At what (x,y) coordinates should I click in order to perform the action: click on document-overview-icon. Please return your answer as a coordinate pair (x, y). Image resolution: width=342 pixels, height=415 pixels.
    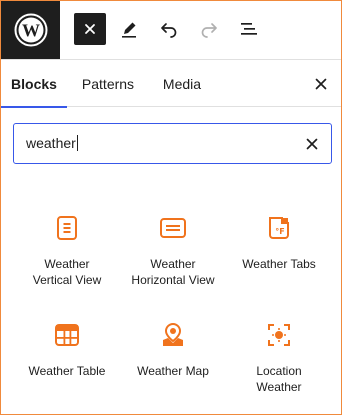
    Looking at the image, I should click on (249, 29).